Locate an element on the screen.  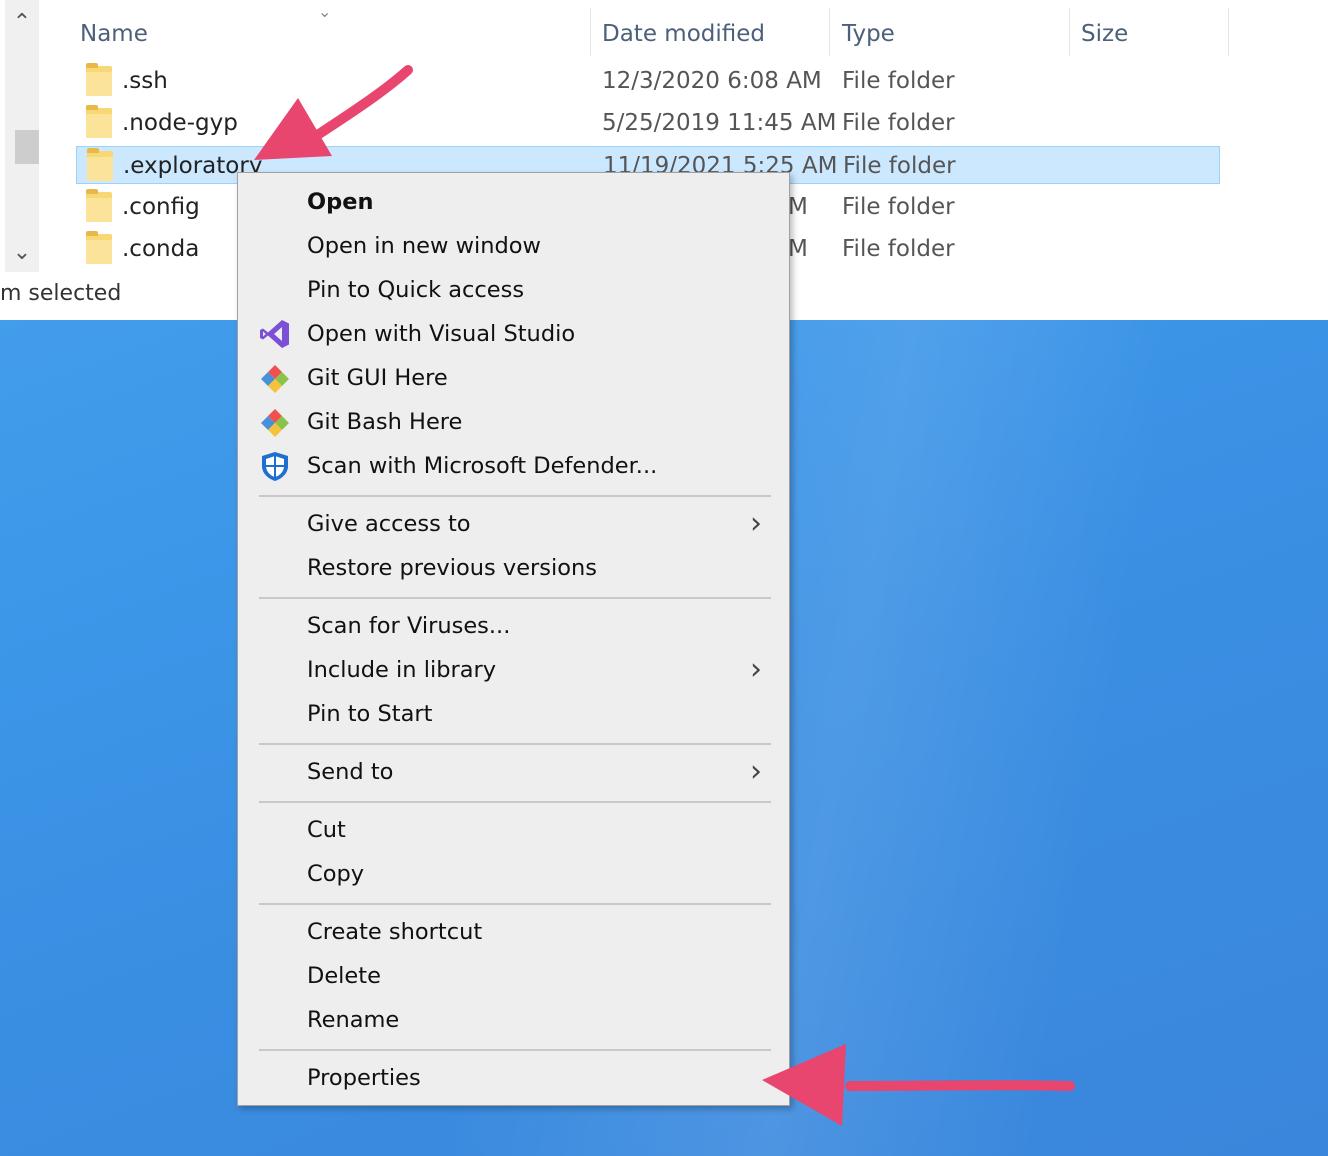
sort-chevron-icon: ⌄ is located at coordinates (325, 11).